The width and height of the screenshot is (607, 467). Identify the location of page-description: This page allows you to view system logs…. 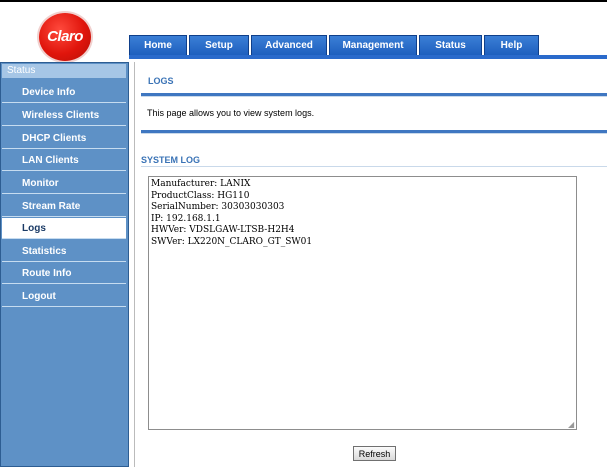
(231, 113).